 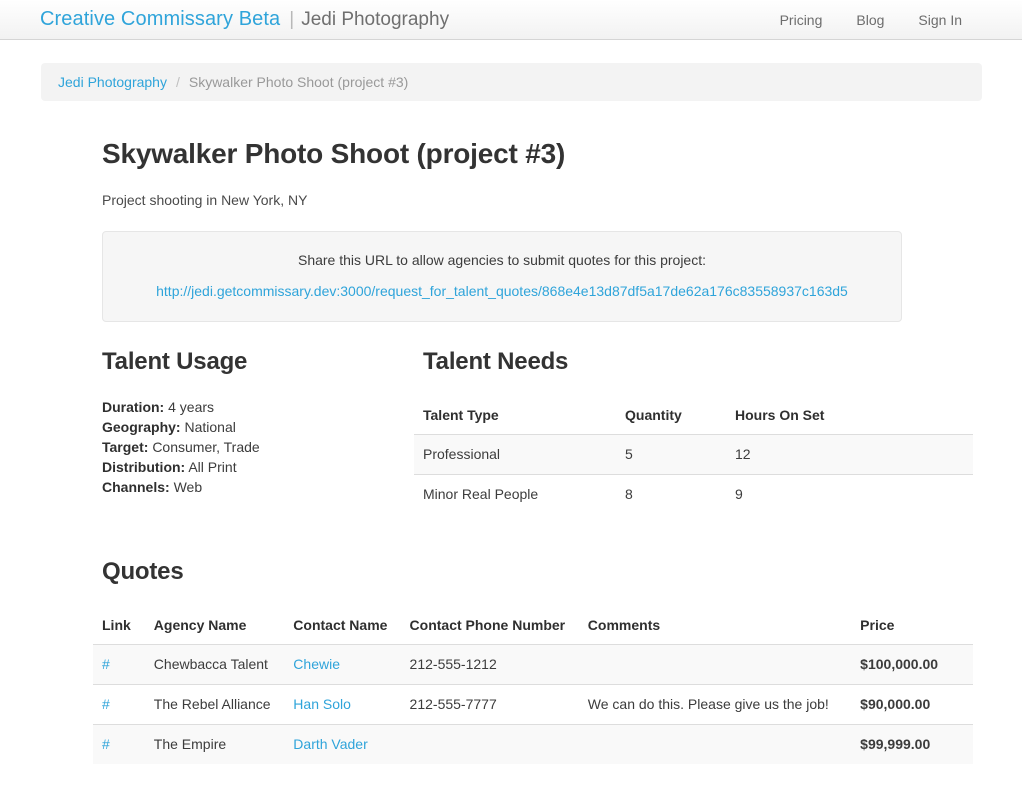 I want to click on usage-value-distribution: All Print, so click(x=212, y=467).